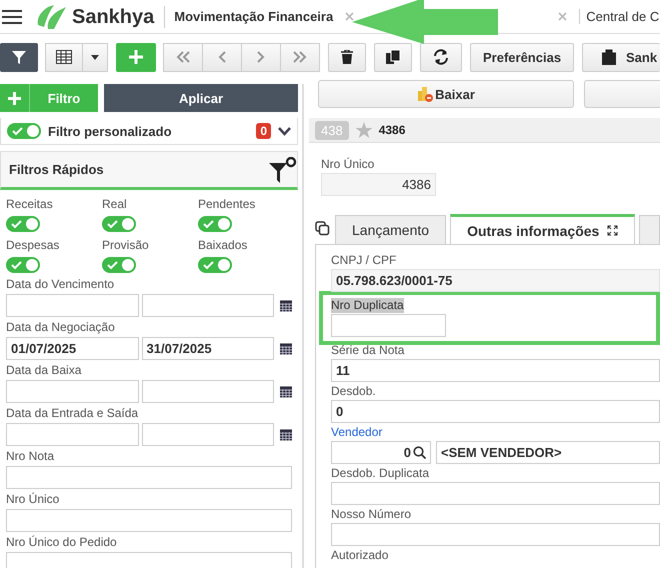  I want to click on field-label: Nro Nota, so click(31, 456).